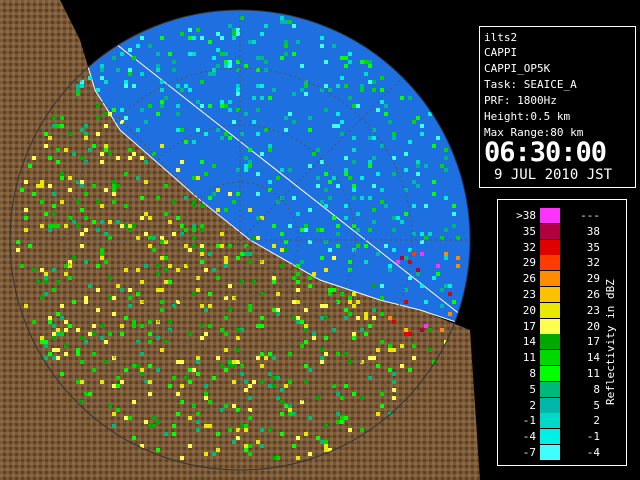  What do you see at coordinates (593, 279) in the screenshot?
I see `legend-upper-bound: 29` at bounding box center [593, 279].